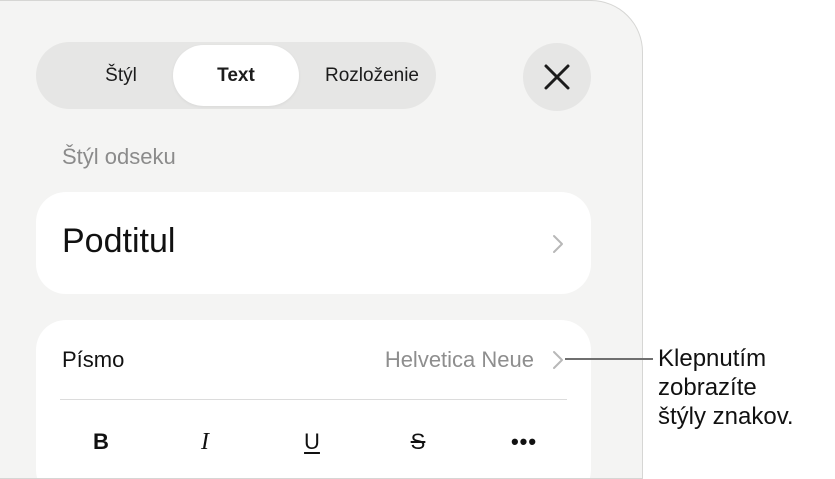 The width and height of the screenshot is (835, 479). Describe the element at coordinates (459, 359) in the screenshot. I see `font-value: Helvetica Neue` at that location.